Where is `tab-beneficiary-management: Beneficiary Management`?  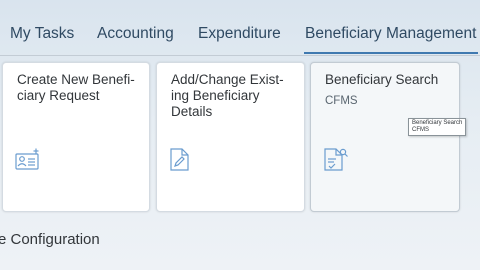 tab-beneficiary-management: Beneficiary Management is located at coordinates (391, 39).